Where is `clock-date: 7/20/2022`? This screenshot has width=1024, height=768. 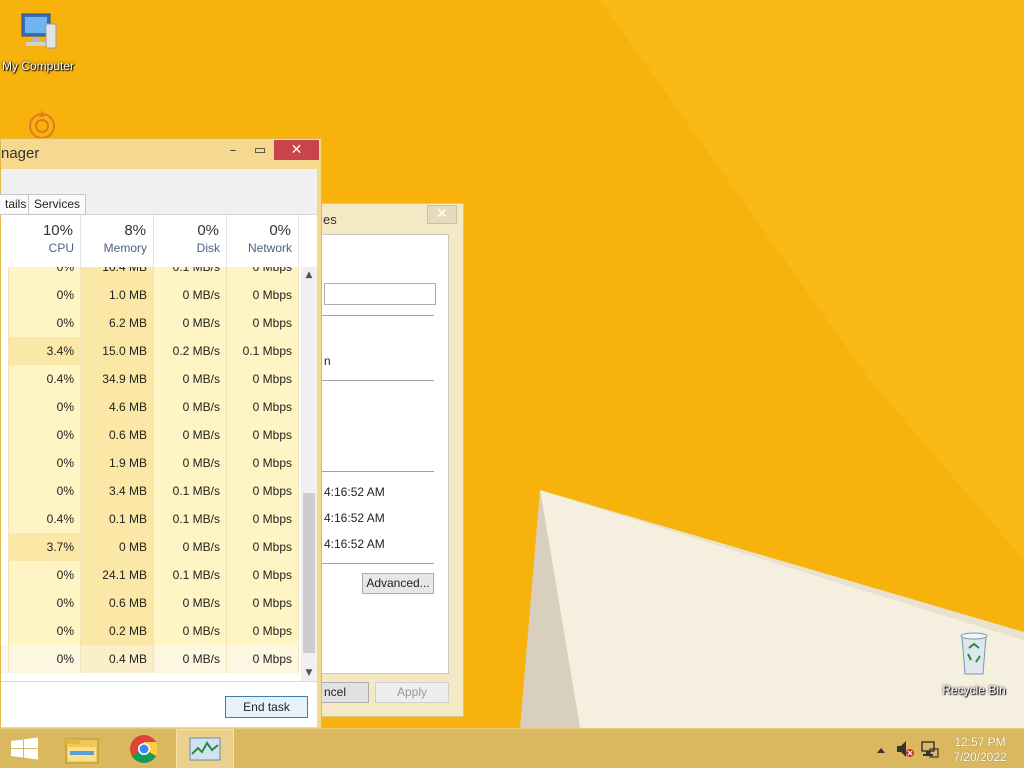 clock-date: 7/20/2022 is located at coordinates (980, 757).